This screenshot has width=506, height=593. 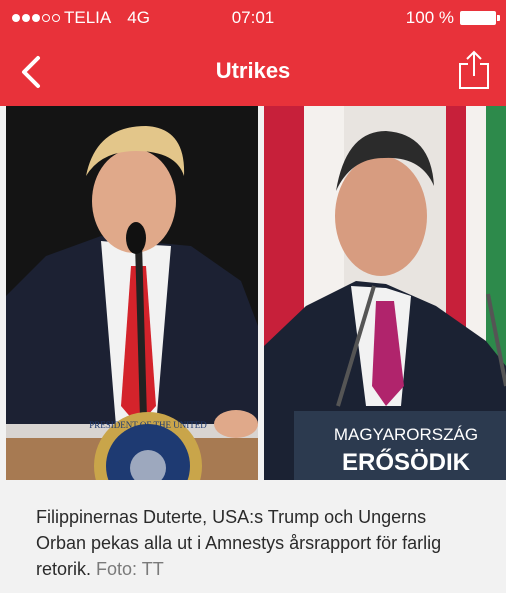 I want to click on battery-status: 100 %, so click(x=452, y=18).